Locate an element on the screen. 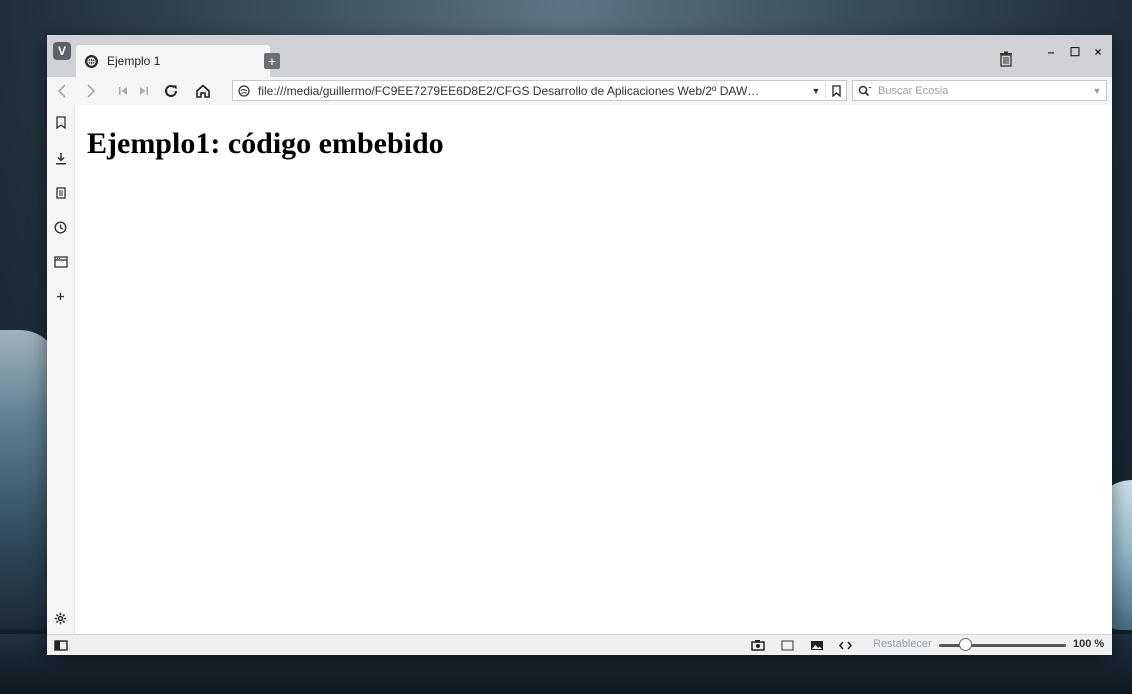 This screenshot has width=1132, height=694. screenshot-icon is located at coordinates (758, 645).